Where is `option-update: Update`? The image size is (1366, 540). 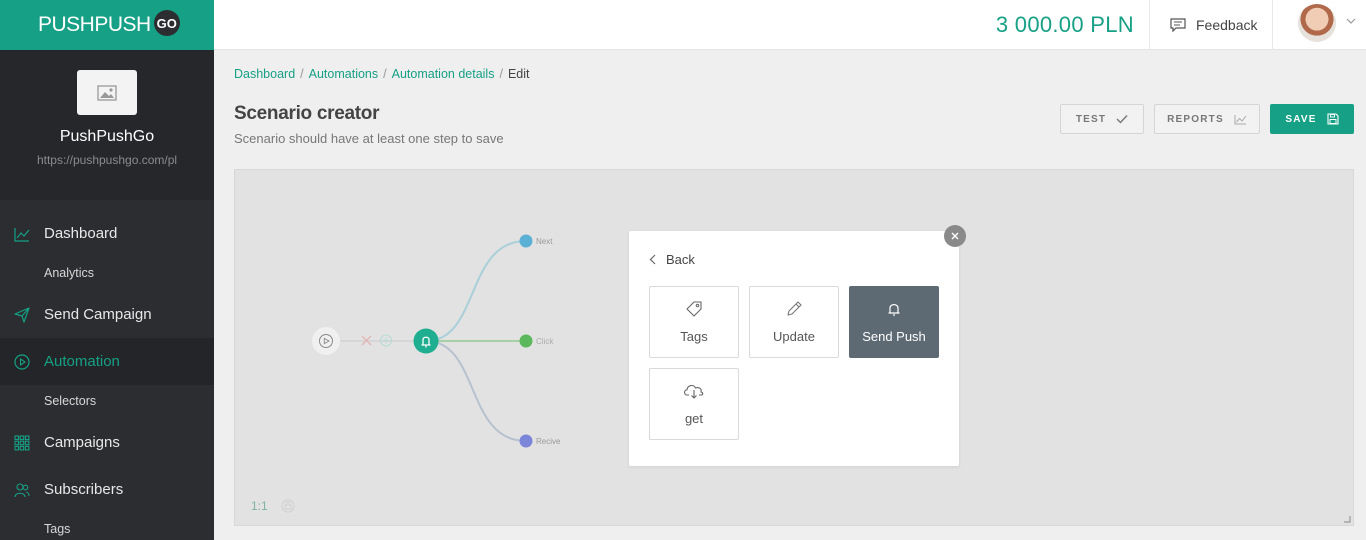
option-update: Update is located at coordinates (794, 322).